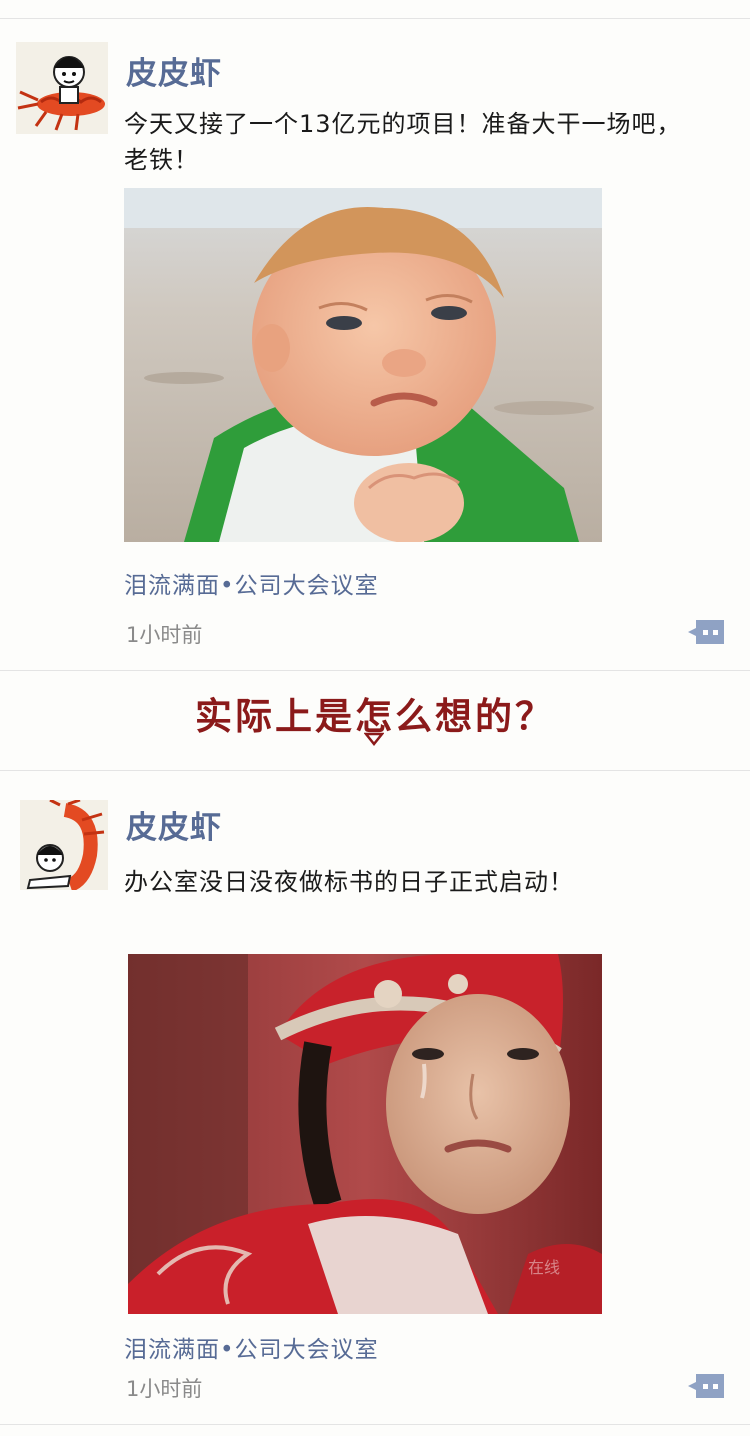 The height and width of the screenshot is (1436, 750). What do you see at coordinates (403, 142) in the screenshot?
I see `post-text: 今天又接了一个13亿元的项目！准备大干一场吧，老铁！` at bounding box center [403, 142].